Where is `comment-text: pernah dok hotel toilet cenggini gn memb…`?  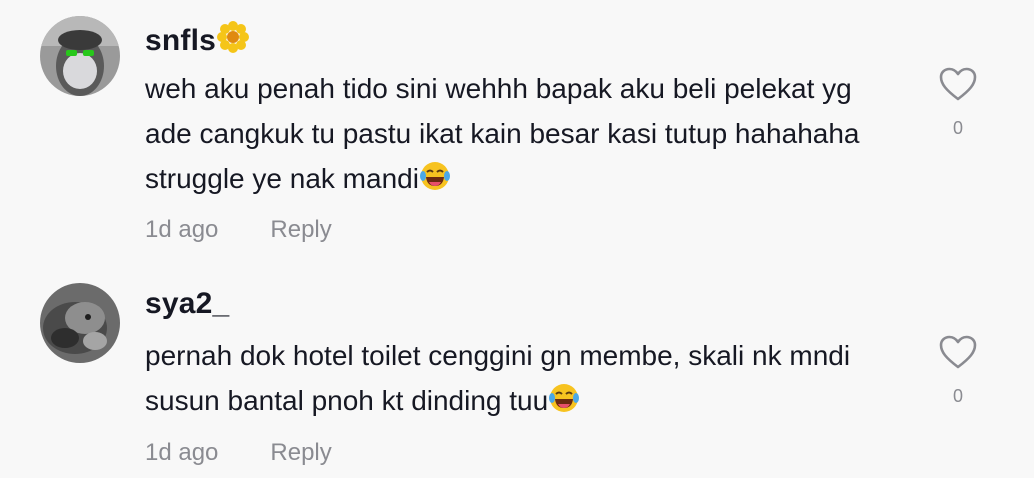 comment-text: pernah dok hotel toilet cenggini gn memb… is located at coordinates (525, 380).